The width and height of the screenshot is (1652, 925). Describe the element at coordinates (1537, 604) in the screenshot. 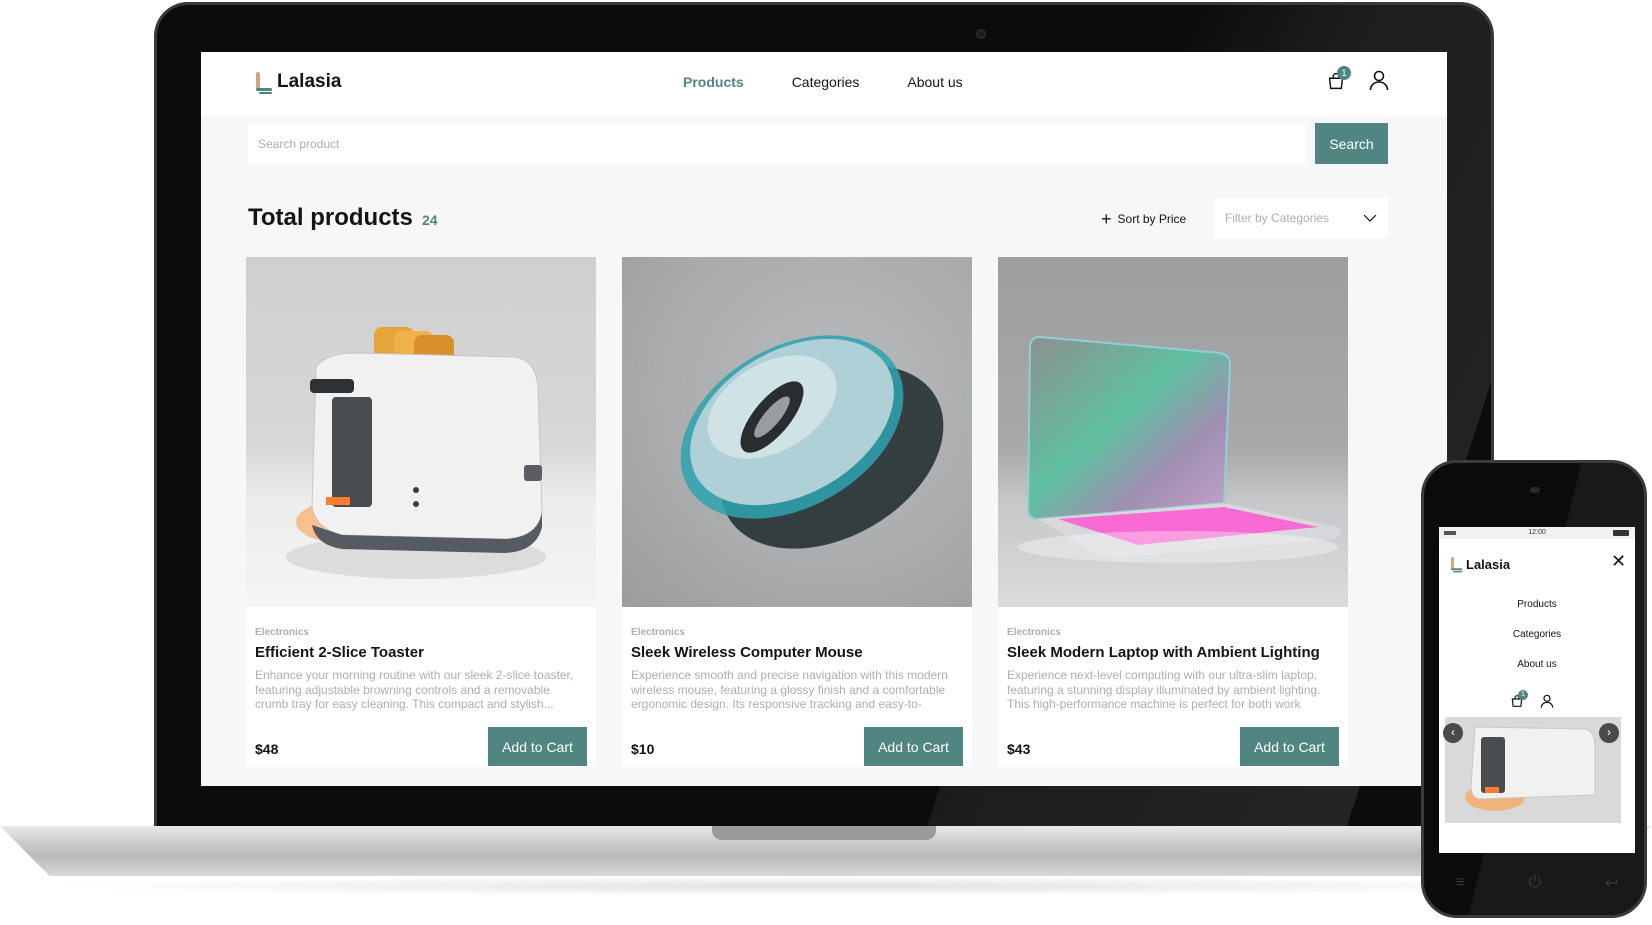

I see `mobile-nav-products: Products` at that location.